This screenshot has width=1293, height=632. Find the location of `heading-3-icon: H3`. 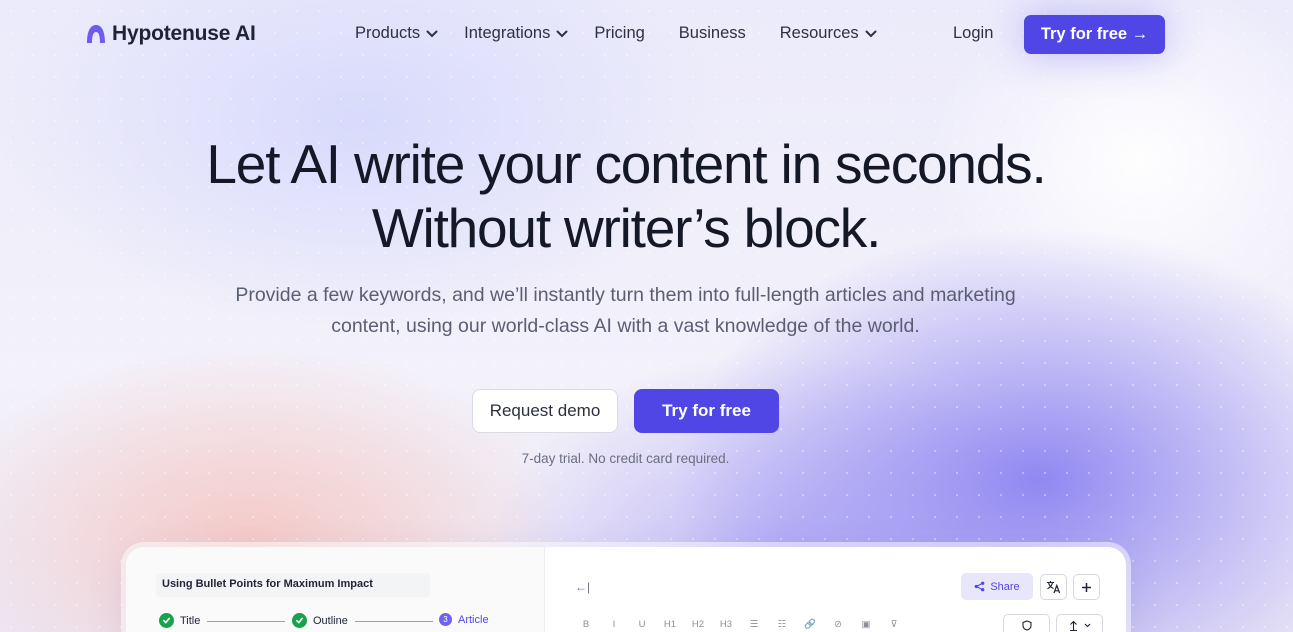

heading-3-icon: H3 is located at coordinates (726, 624).